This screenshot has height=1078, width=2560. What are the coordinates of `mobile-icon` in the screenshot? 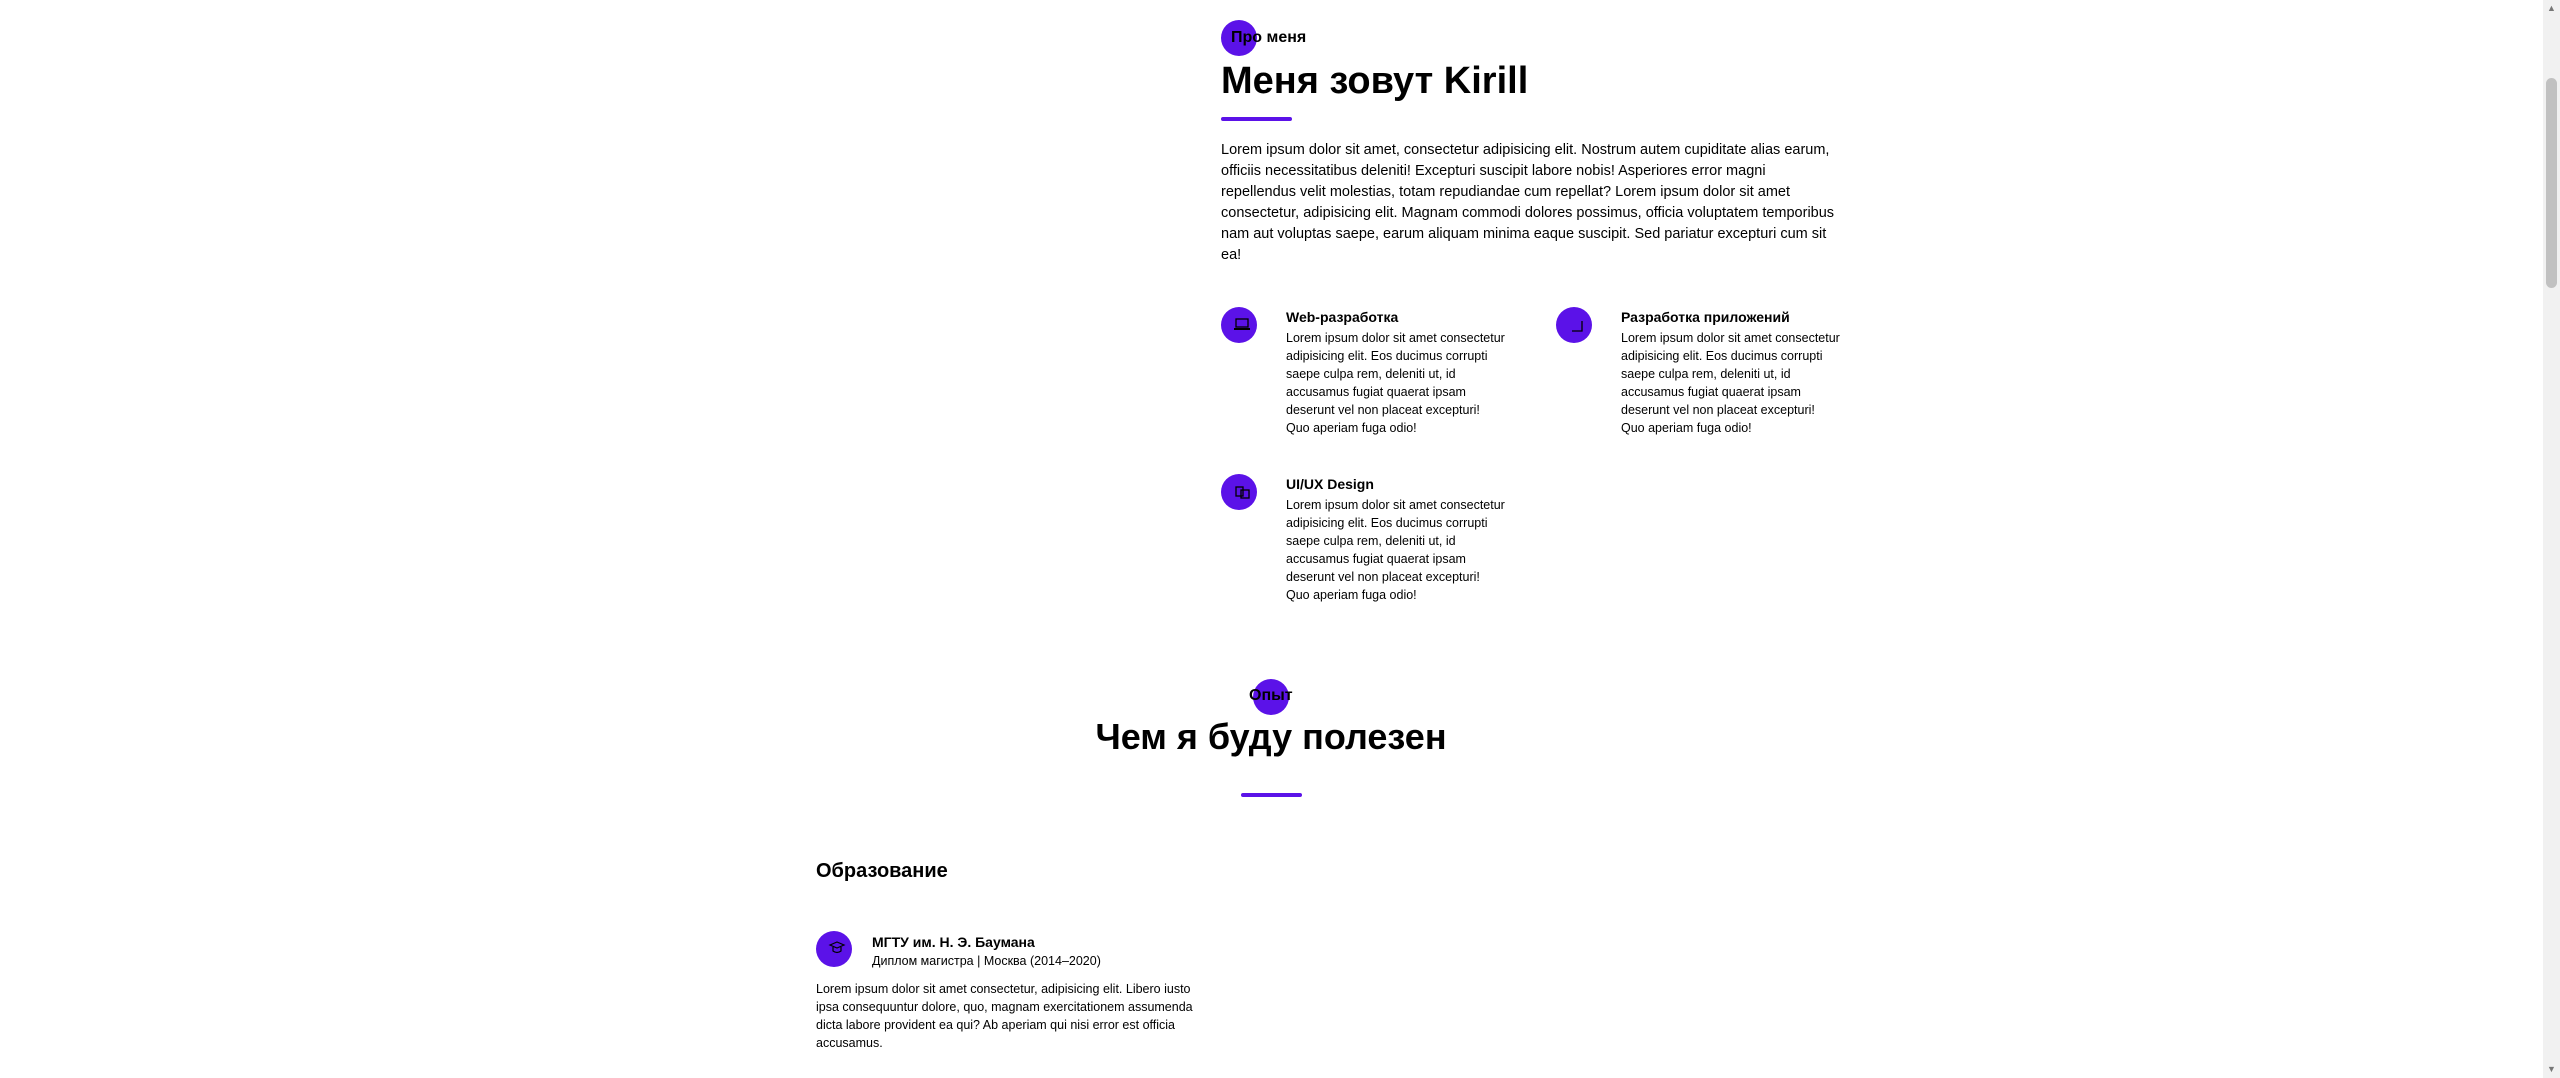 It's located at (1574, 325).